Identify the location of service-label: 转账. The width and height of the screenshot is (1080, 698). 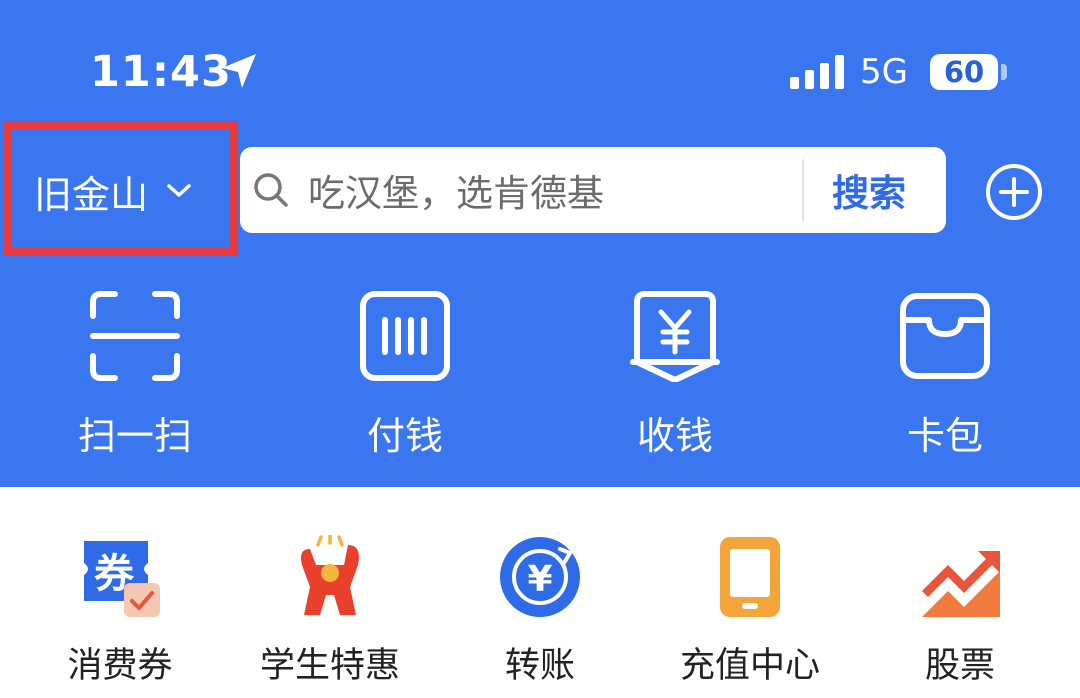
(539, 666).